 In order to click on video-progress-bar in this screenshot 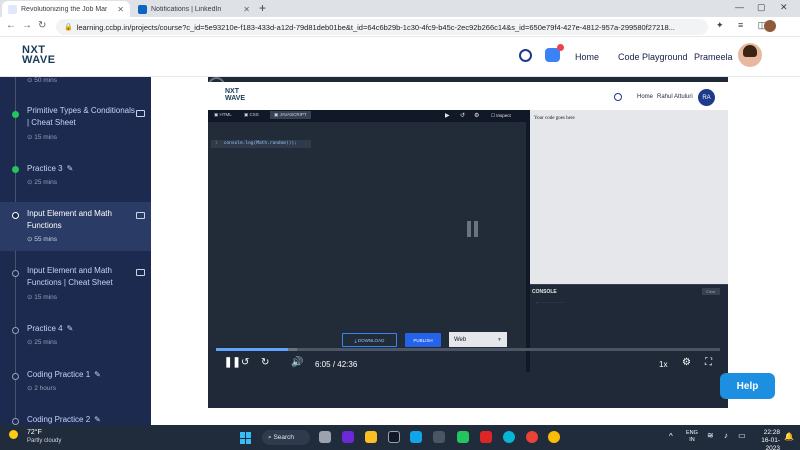, I will do `click(468, 349)`.